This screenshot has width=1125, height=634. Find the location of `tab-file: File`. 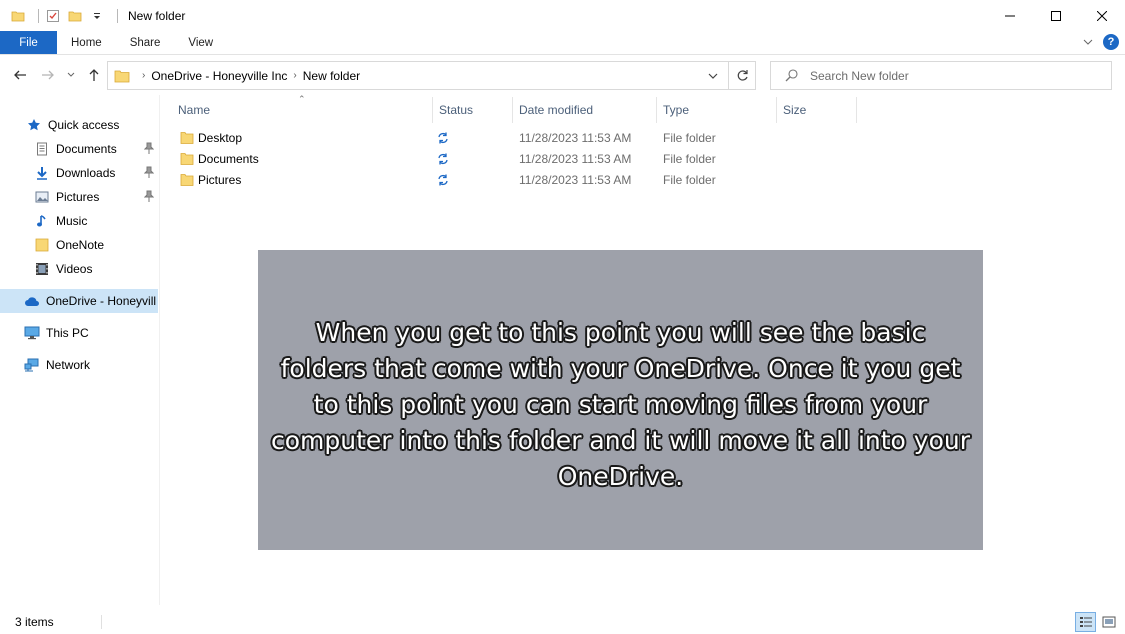

tab-file: File is located at coordinates (28, 42).